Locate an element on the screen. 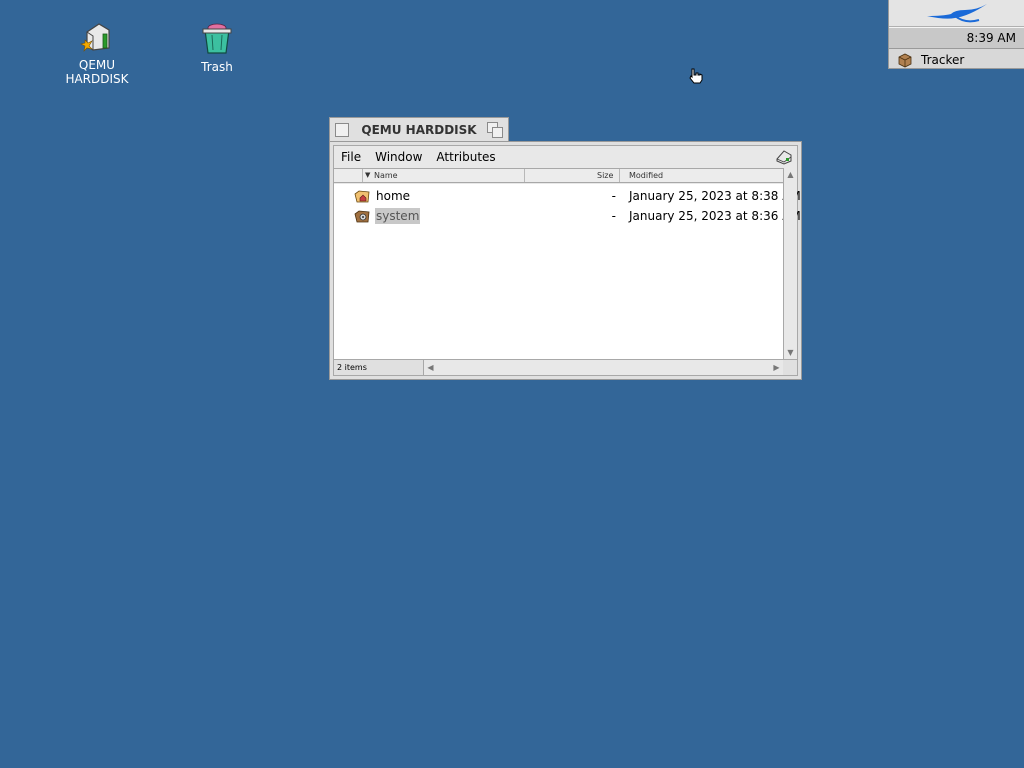 The width and height of the screenshot is (1024, 768). menu-attributes: Attributes is located at coordinates (465, 157).